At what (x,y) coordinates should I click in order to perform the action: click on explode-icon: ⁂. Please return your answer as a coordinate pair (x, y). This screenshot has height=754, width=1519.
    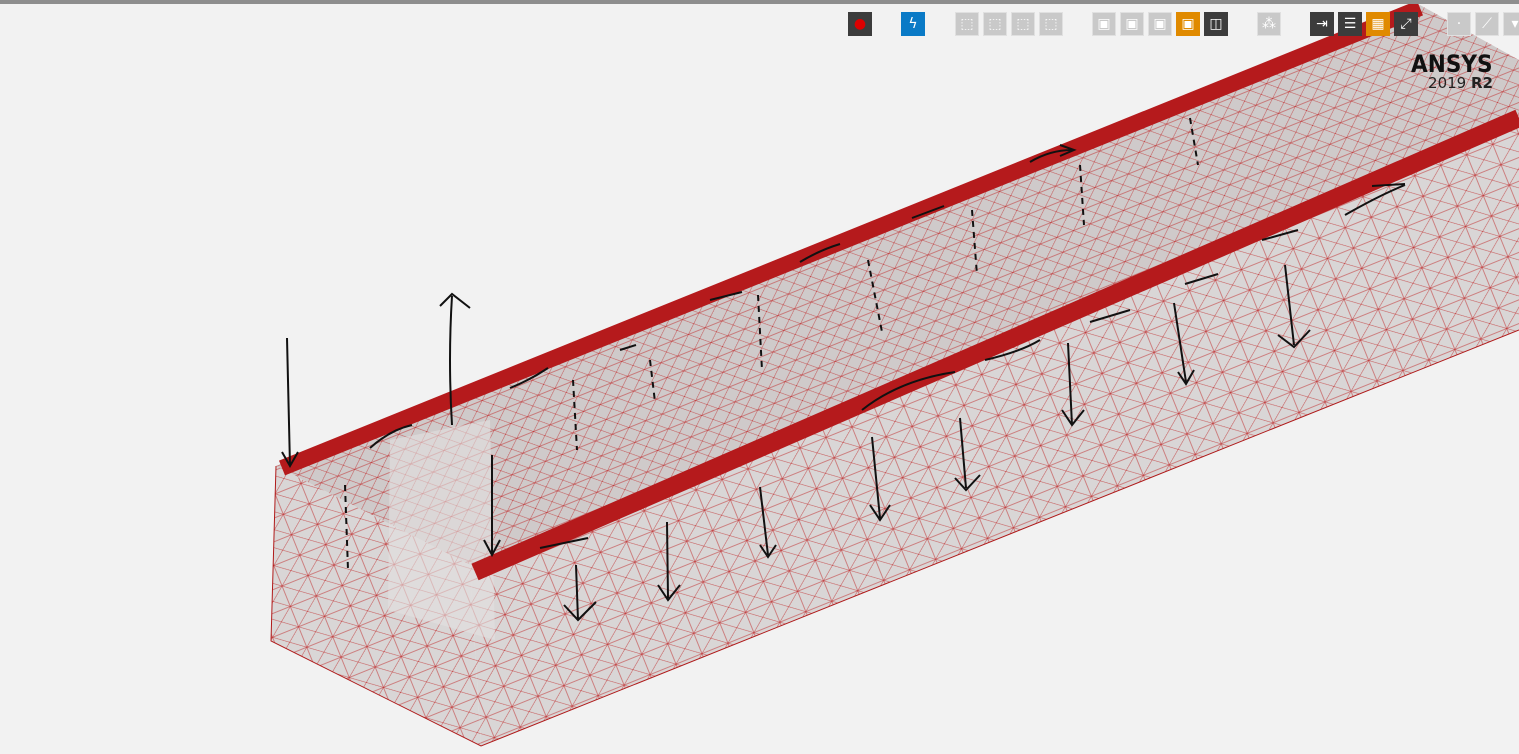
    Looking at the image, I should click on (1269, 24).